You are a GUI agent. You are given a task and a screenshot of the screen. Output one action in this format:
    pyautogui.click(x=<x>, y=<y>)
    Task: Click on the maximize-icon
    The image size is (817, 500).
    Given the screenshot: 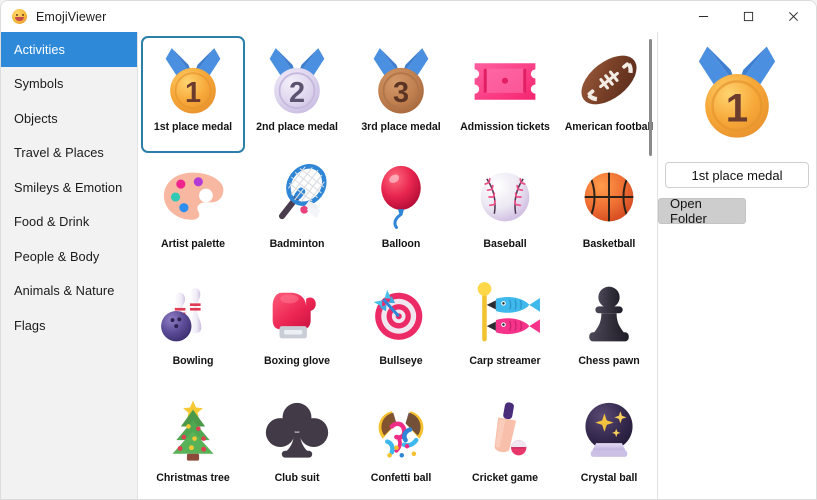 What is the action you would take?
    pyautogui.click(x=748, y=16)
    